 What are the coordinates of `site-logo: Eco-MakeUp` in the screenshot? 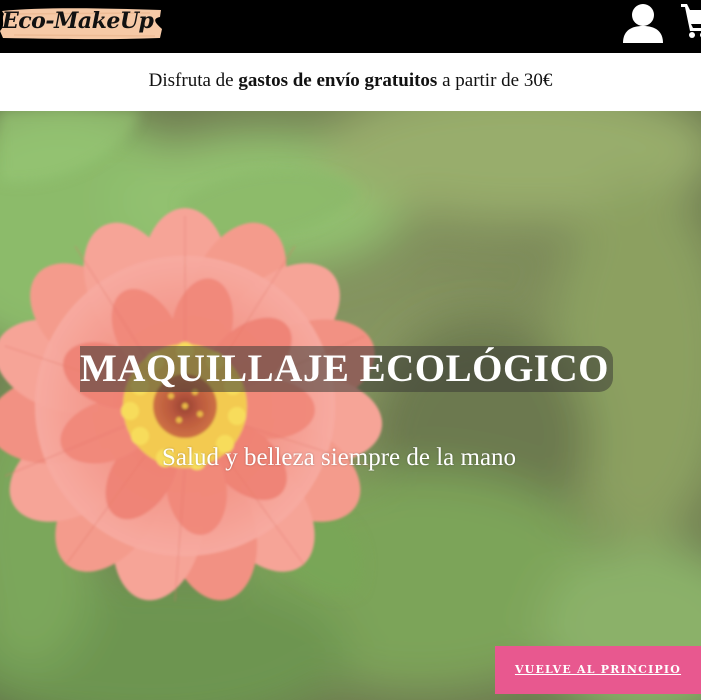 It's located at (81, 23).